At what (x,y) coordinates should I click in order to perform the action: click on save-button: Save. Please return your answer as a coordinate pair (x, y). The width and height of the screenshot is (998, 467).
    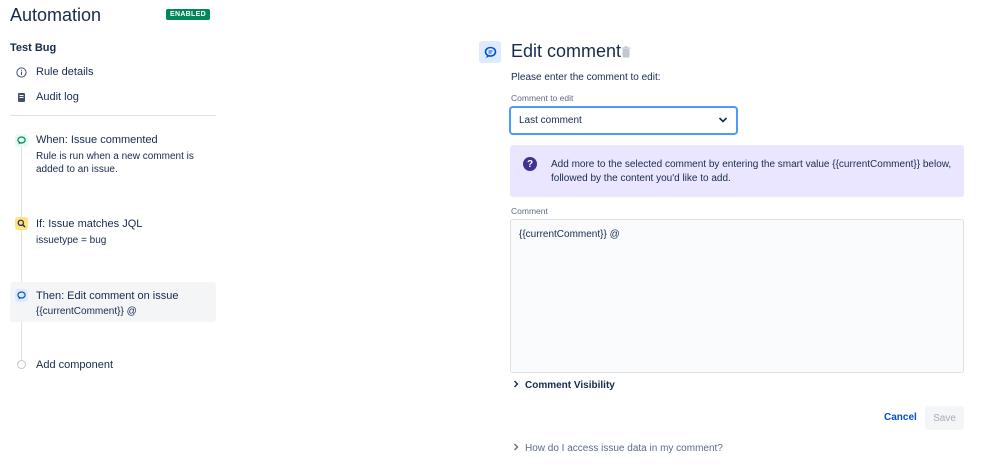
    Looking at the image, I should click on (944, 418).